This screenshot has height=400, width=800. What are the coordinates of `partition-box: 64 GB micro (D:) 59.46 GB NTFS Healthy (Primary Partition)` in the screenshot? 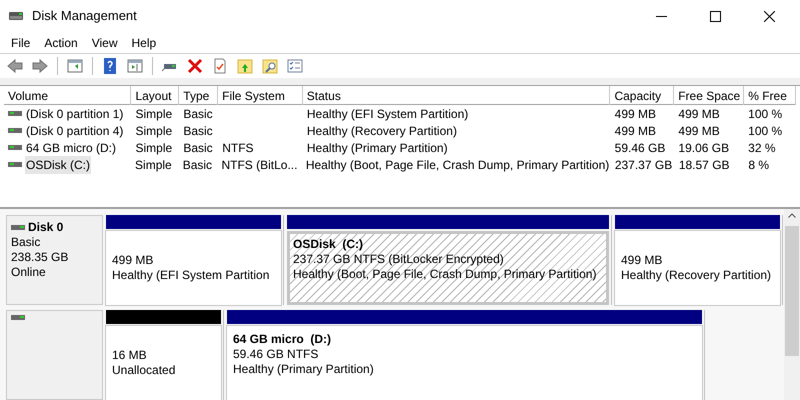 It's located at (464, 363).